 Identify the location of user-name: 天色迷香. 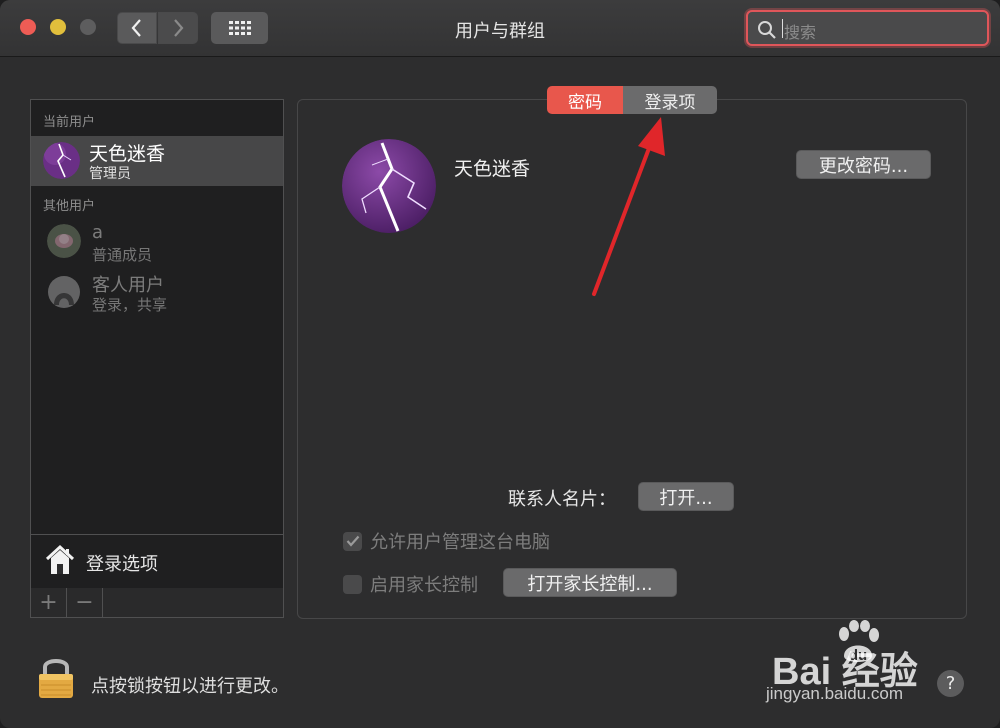
(127, 154).